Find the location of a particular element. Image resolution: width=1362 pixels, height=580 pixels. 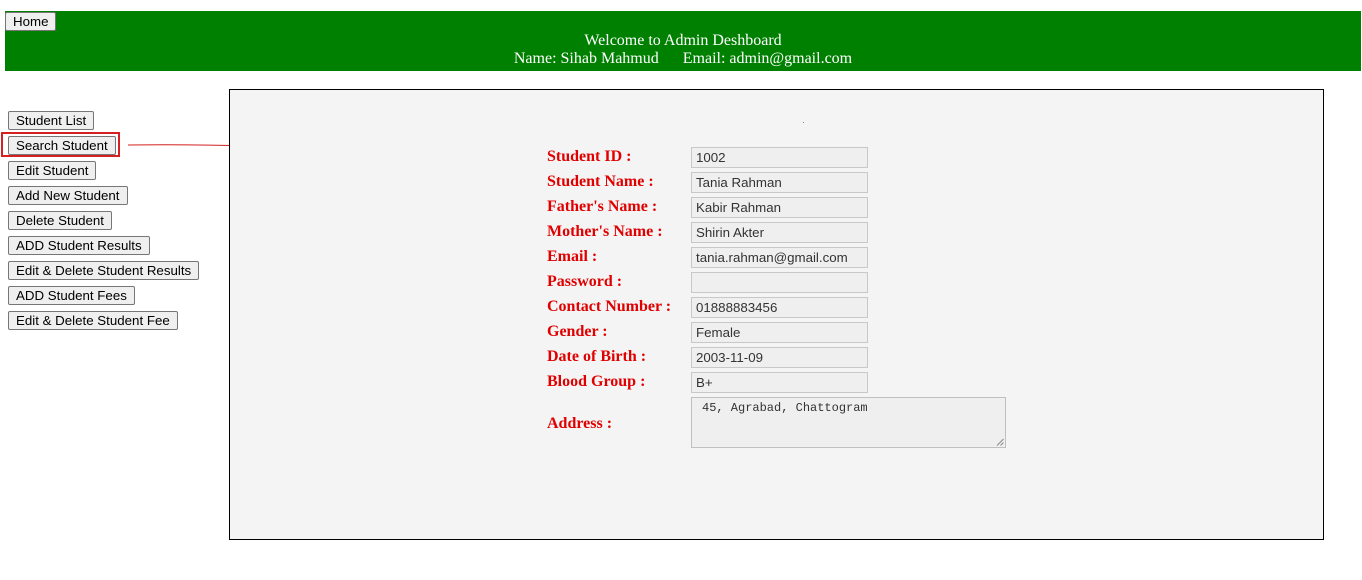

add-new-student-button: Add New Student is located at coordinates (68, 195).